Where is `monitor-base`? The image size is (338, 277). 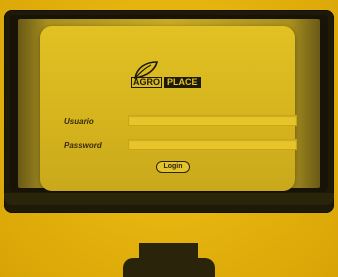 monitor-base is located at coordinates (169, 267).